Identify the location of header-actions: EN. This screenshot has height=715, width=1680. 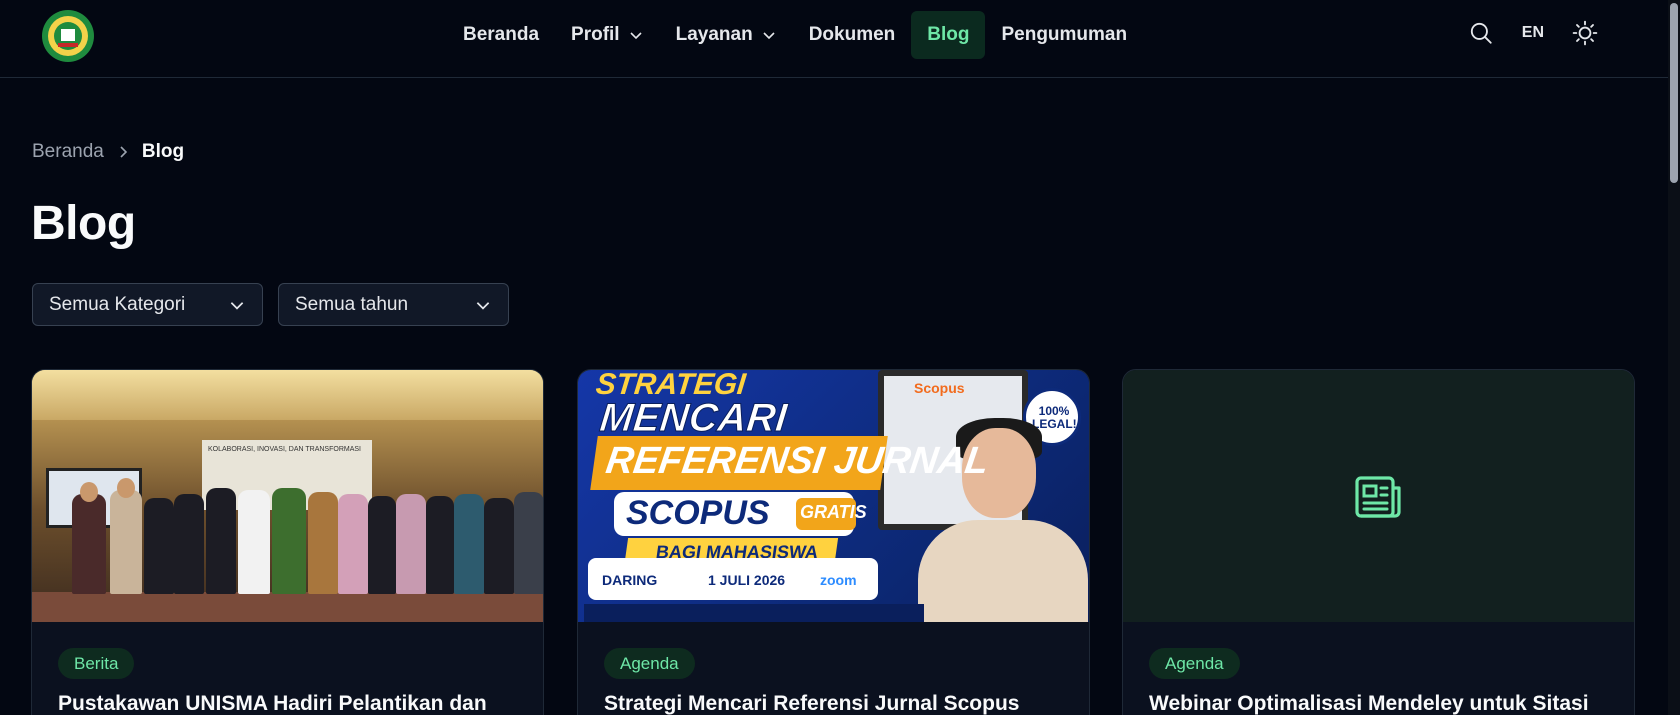
(1533, 33).